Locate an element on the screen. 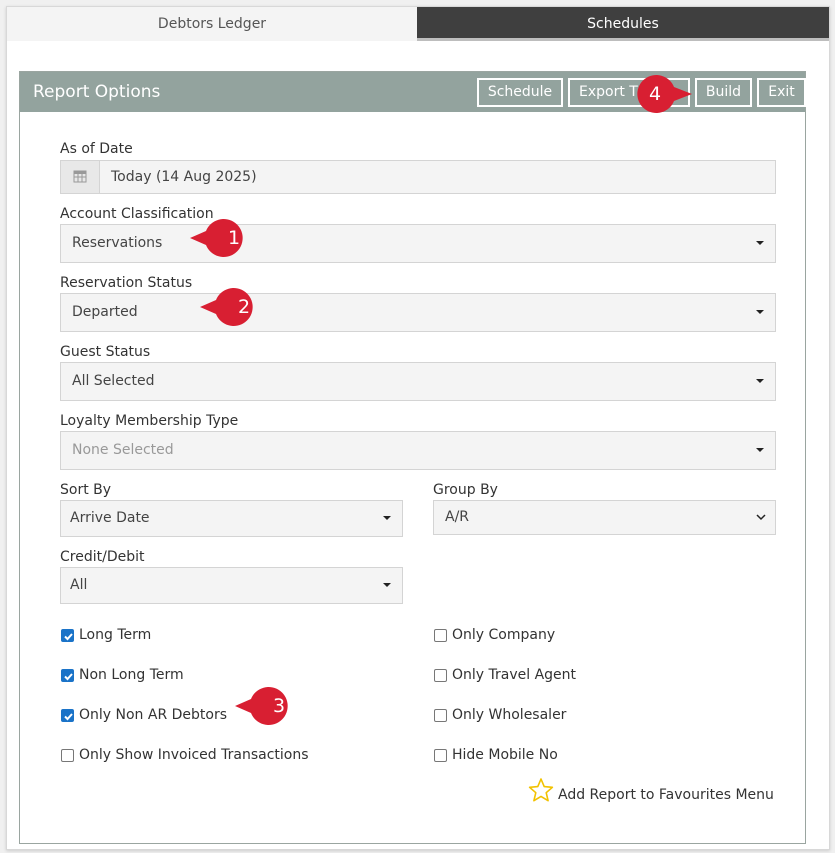 This screenshot has width=835, height=853. account-classification-value: Reservations is located at coordinates (117, 243).